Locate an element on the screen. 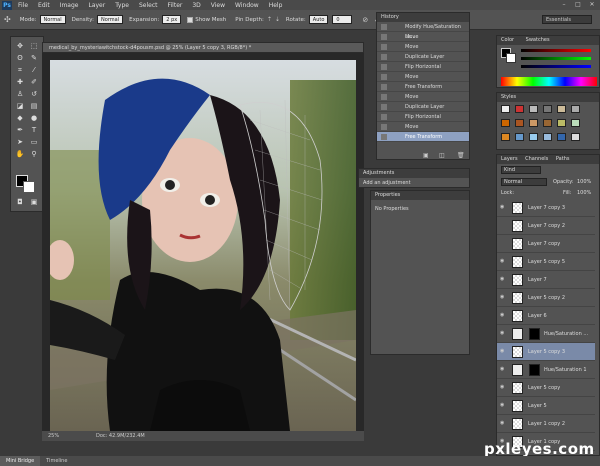 This screenshot has height=466, width=600. rotate-degree-input: 0 is located at coordinates (342, 19).